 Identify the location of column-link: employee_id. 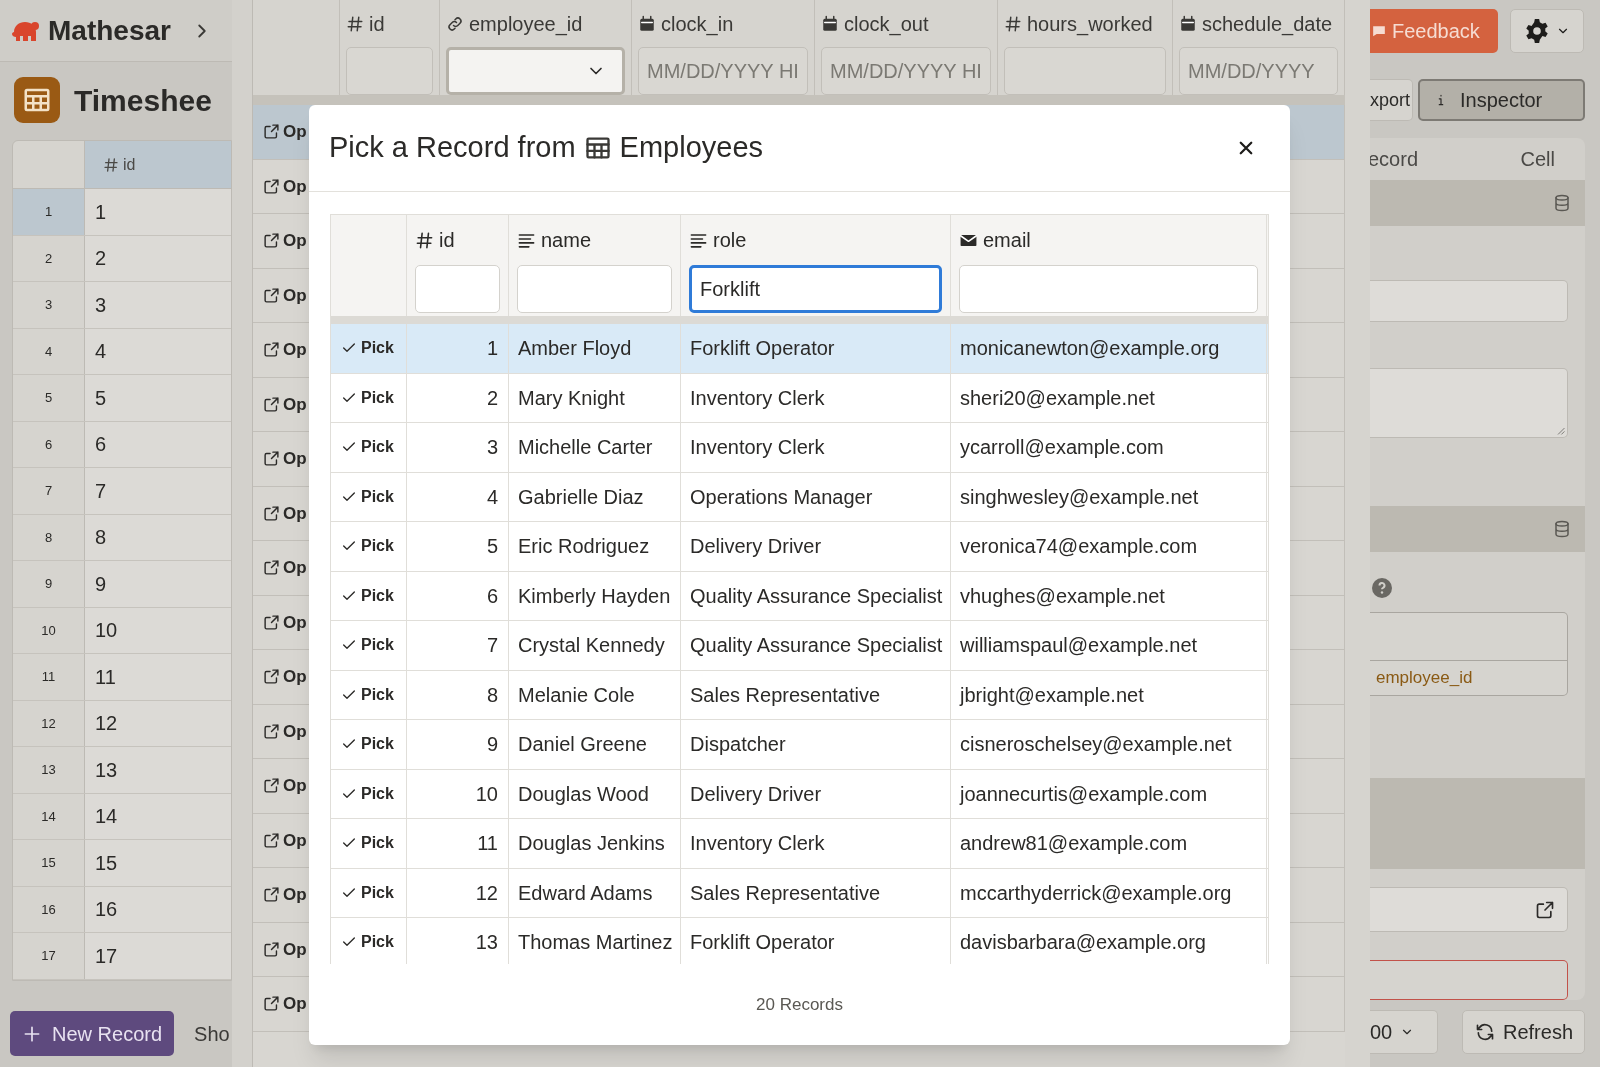
(1421, 678).